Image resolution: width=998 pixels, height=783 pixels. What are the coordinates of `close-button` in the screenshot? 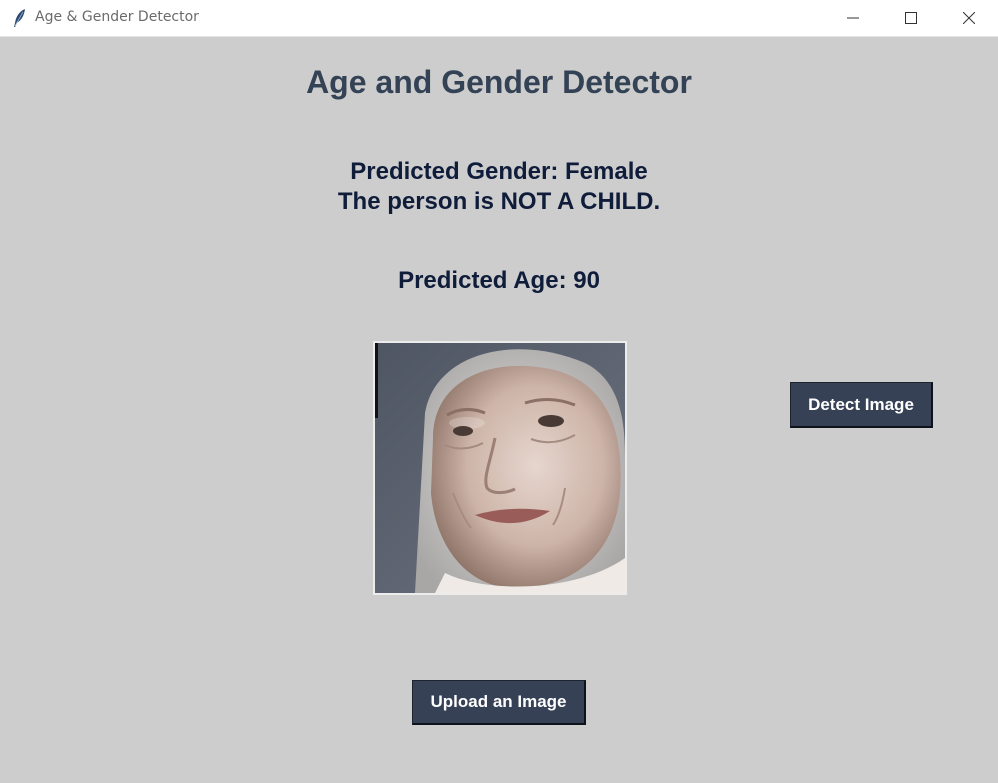 It's located at (969, 18).